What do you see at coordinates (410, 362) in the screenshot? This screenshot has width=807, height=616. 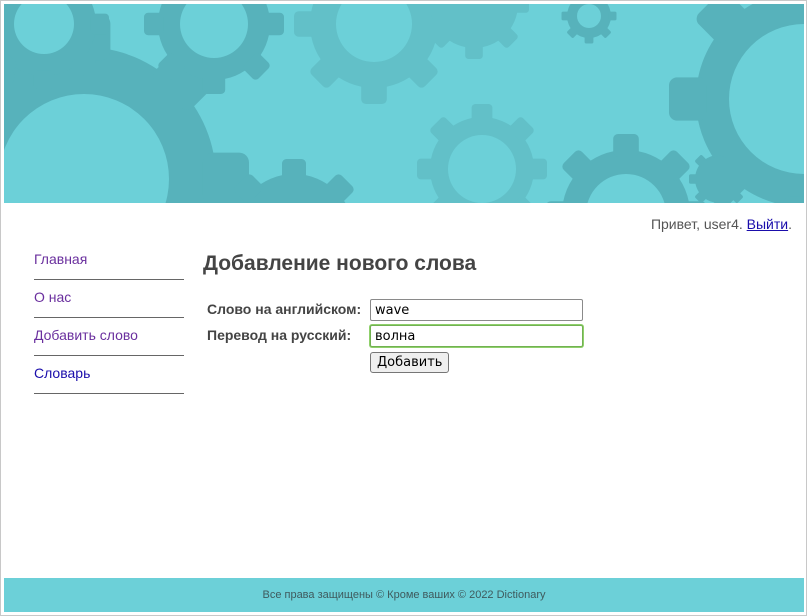 I see `add-word-button: Добавить` at bounding box center [410, 362].